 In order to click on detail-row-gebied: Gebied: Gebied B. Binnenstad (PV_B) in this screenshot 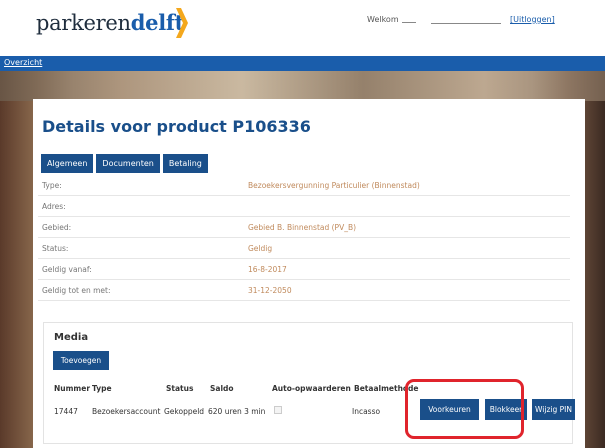, I will do `click(304, 227)`.